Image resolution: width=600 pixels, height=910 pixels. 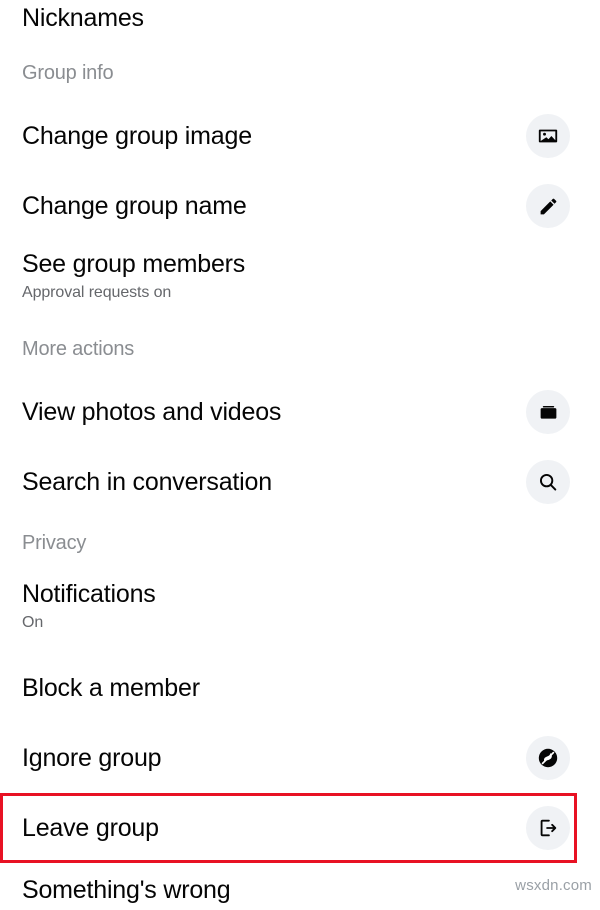 I want to click on menu-item-label: Nicknames, so click(x=83, y=18).